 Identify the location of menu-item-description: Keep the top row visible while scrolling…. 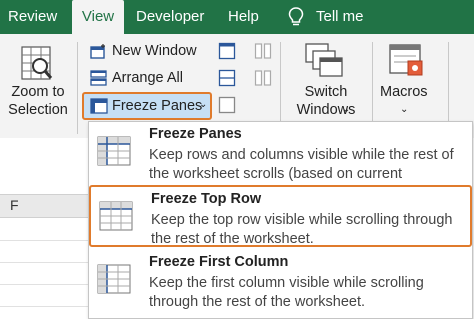
(302, 229).